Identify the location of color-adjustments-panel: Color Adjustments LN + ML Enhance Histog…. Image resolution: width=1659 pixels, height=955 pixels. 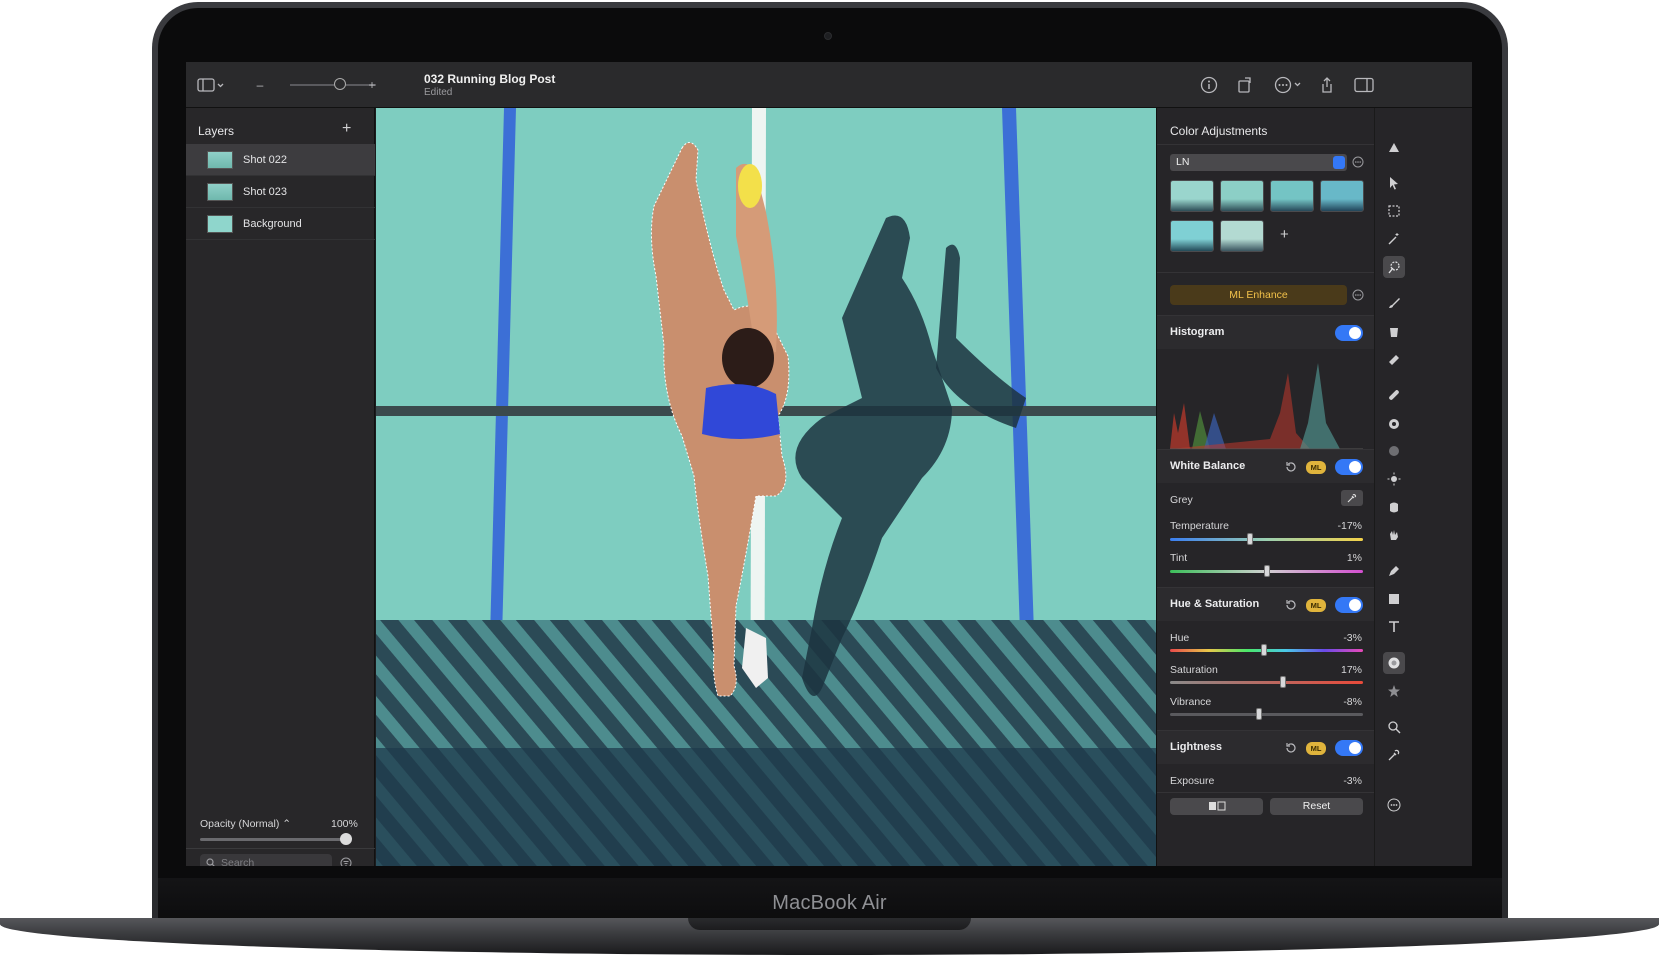
(1265, 487).